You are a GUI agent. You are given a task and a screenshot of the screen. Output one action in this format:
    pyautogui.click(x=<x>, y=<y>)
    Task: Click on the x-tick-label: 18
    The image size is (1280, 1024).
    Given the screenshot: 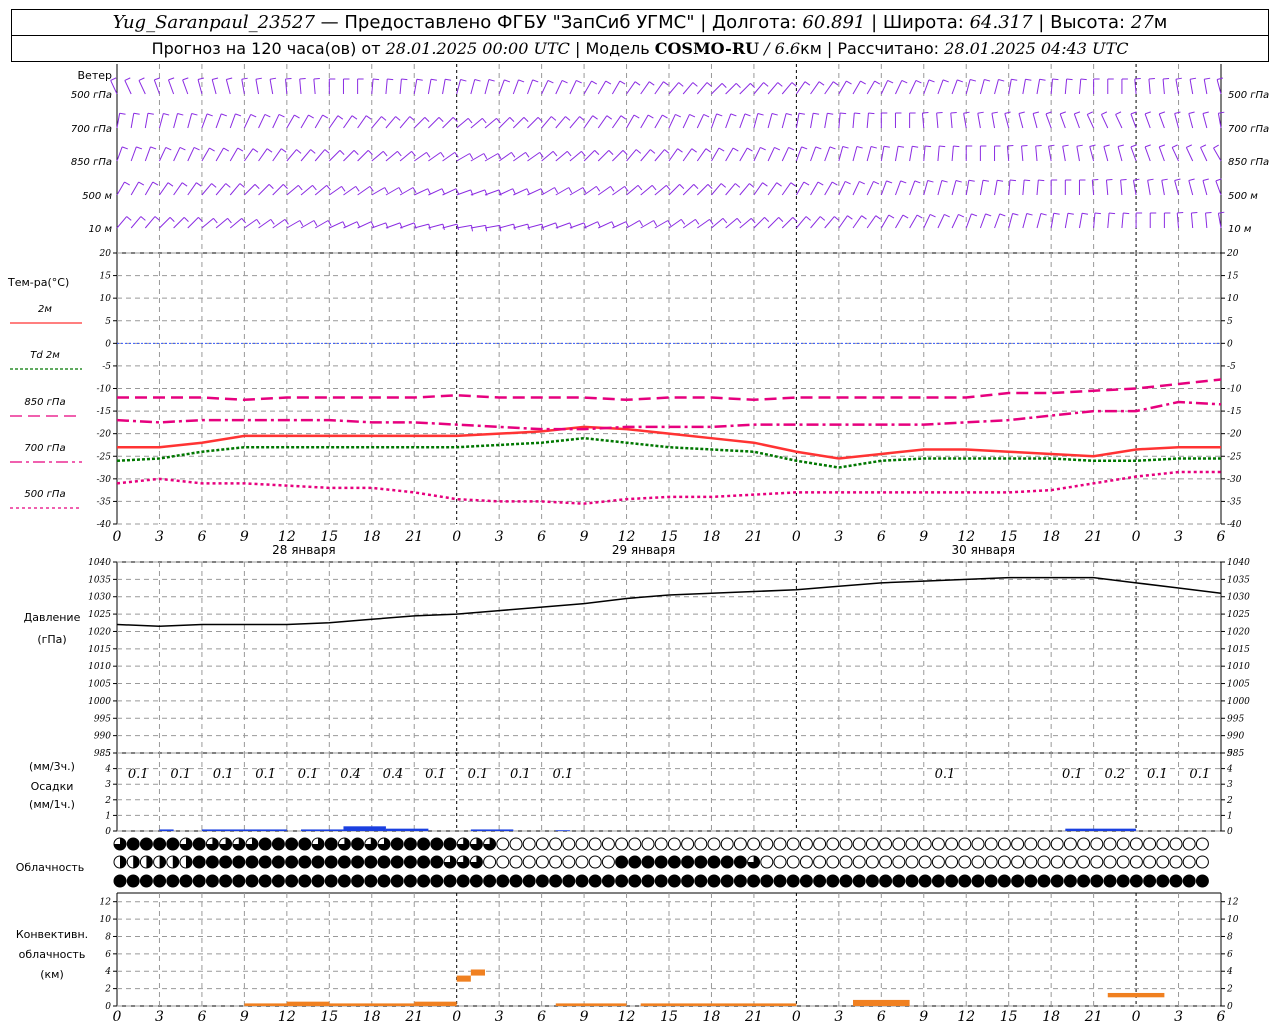 What is the action you would take?
    pyautogui.click(x=372, y=1016)
    